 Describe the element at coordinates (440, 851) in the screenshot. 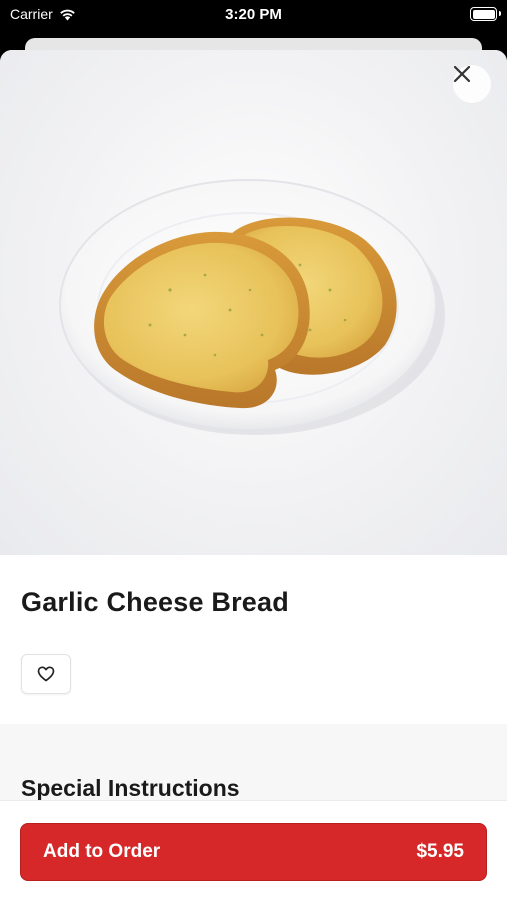

I see `item-price: $5.95` at that location.